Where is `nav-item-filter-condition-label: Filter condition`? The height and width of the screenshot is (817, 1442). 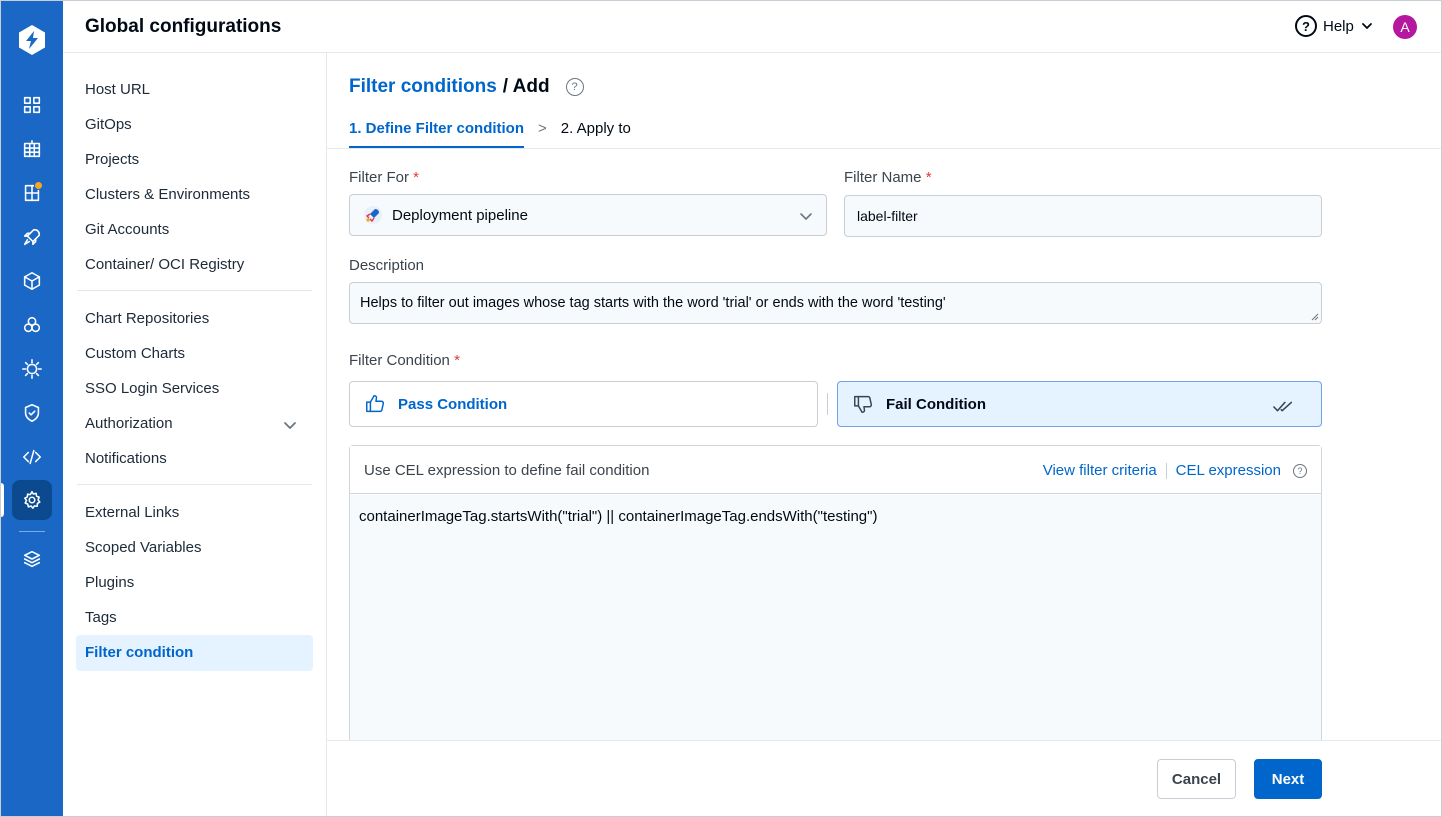
nav-item-filter-condition-label: Filter condition is located at coordinates (139, 652).